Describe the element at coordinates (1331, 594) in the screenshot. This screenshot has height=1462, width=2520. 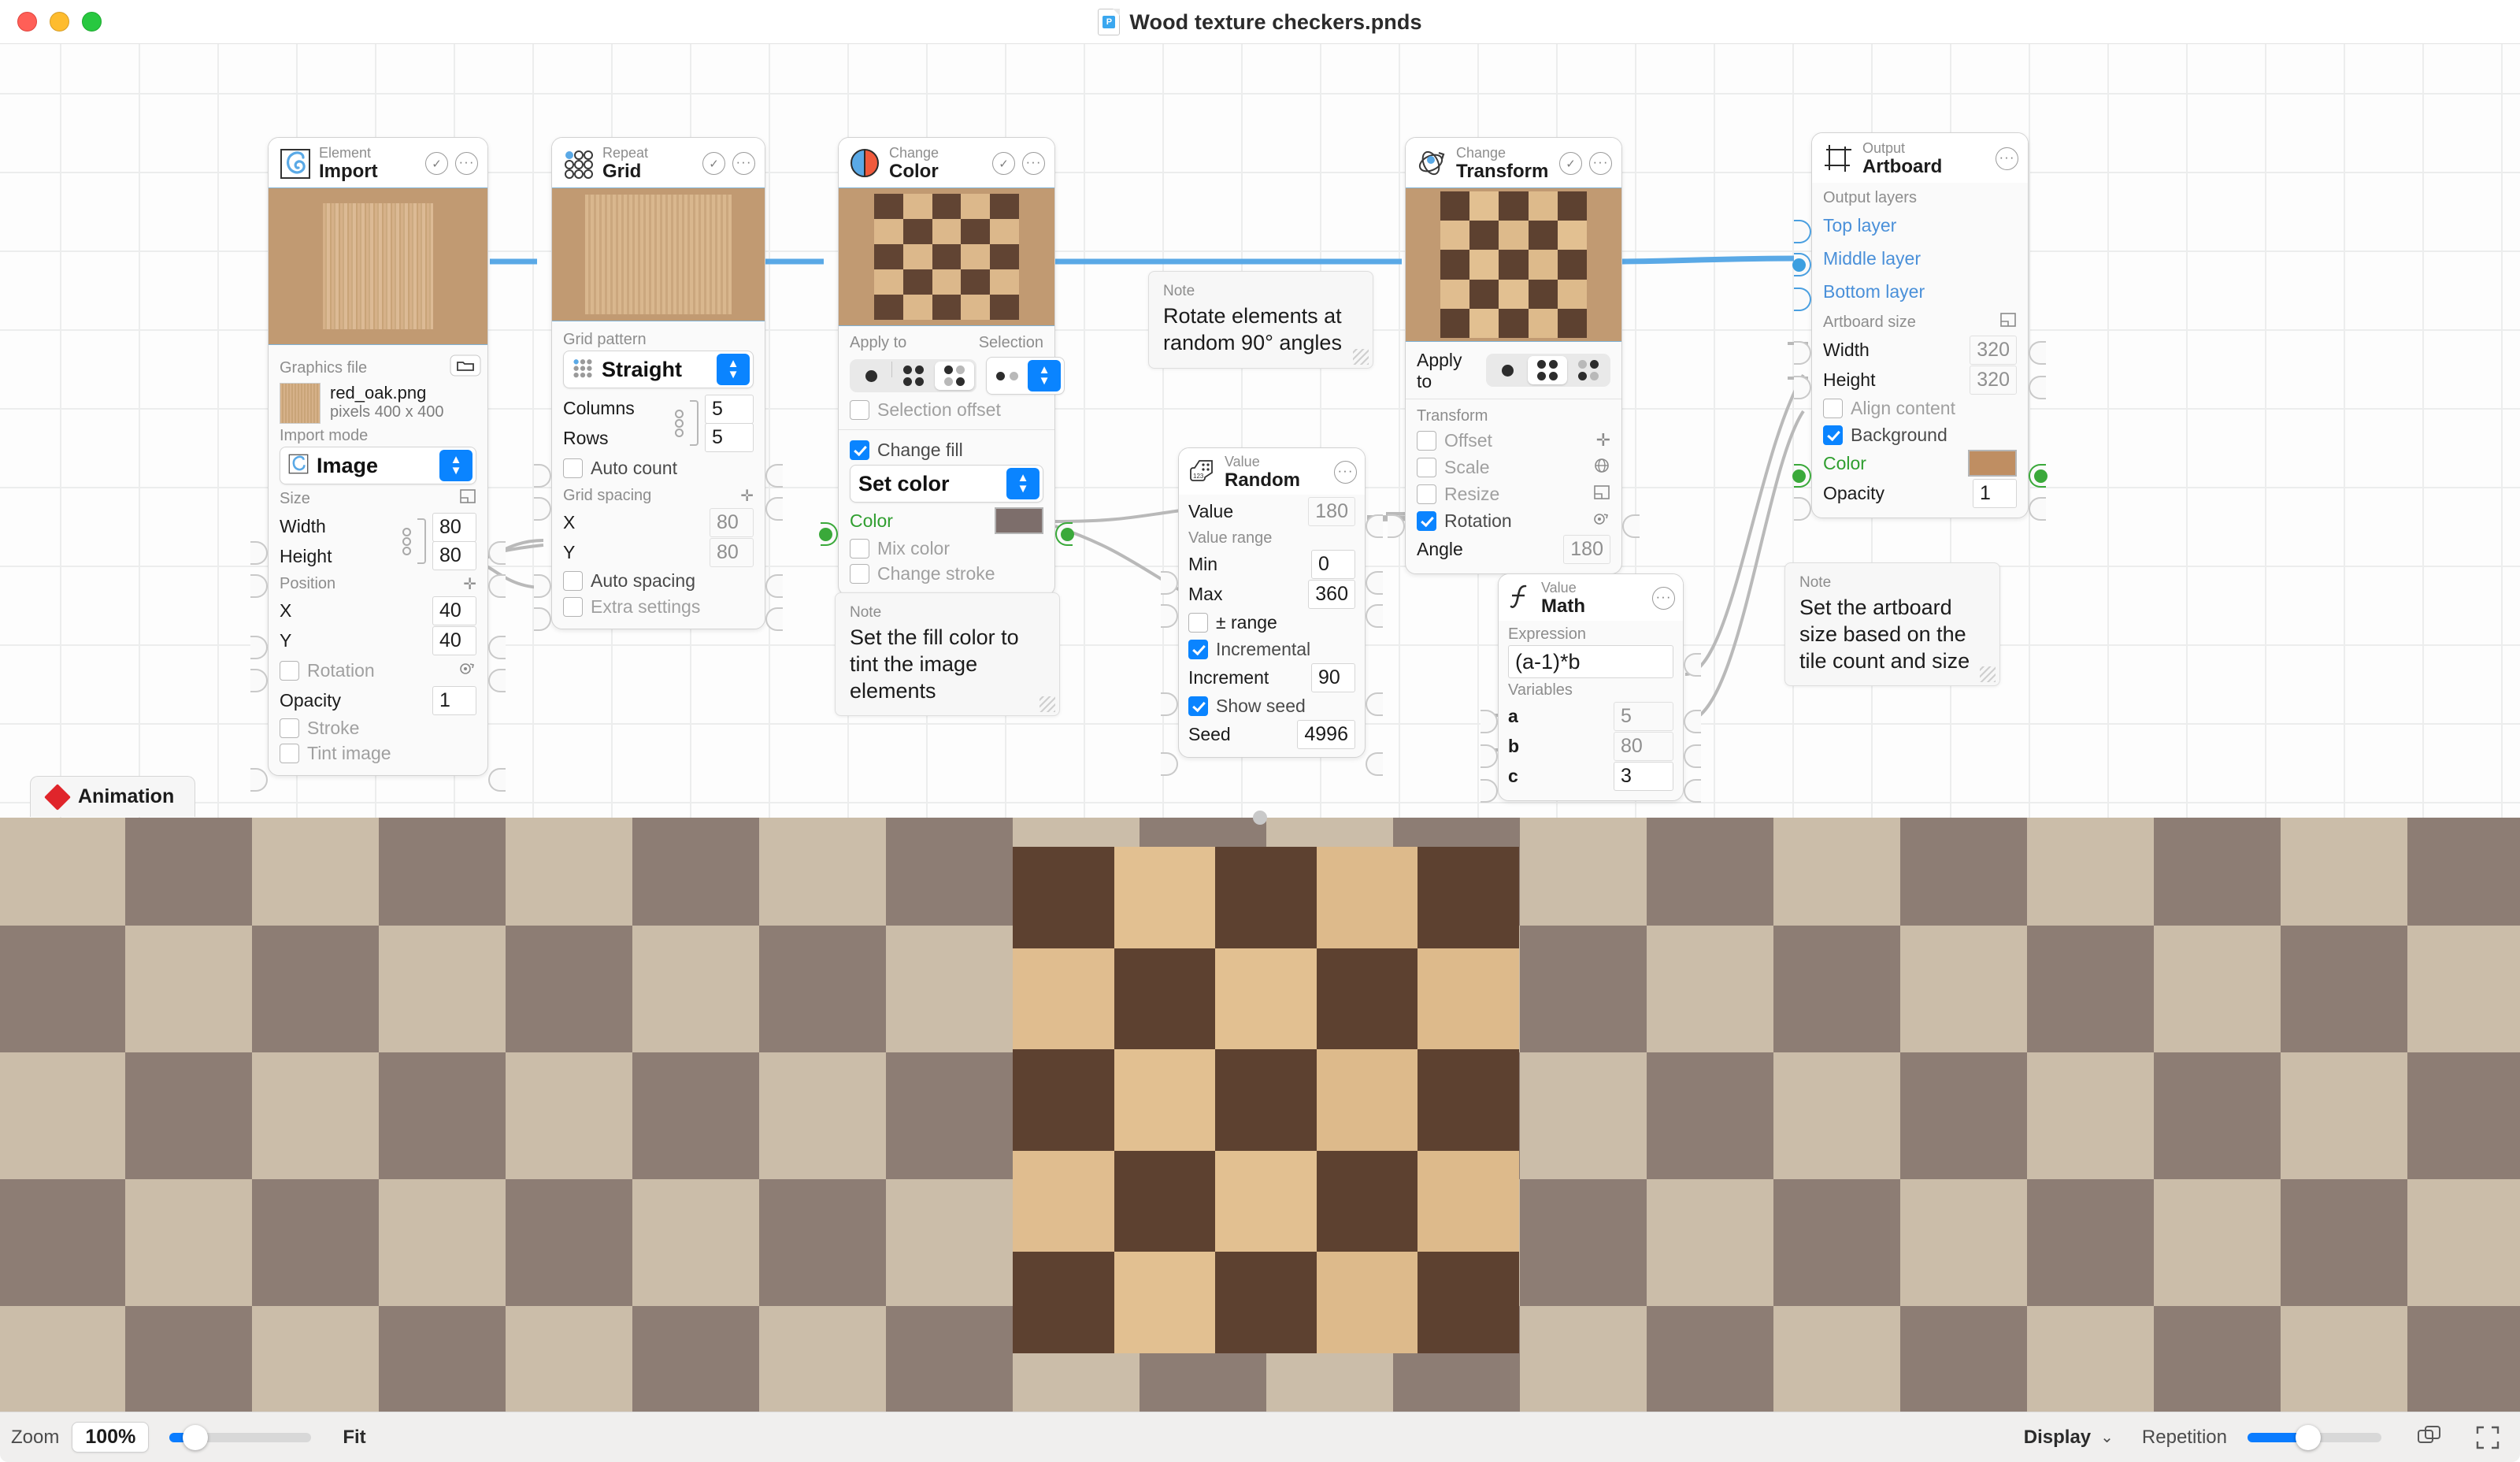
I see `random-max-input: 360` at that location.